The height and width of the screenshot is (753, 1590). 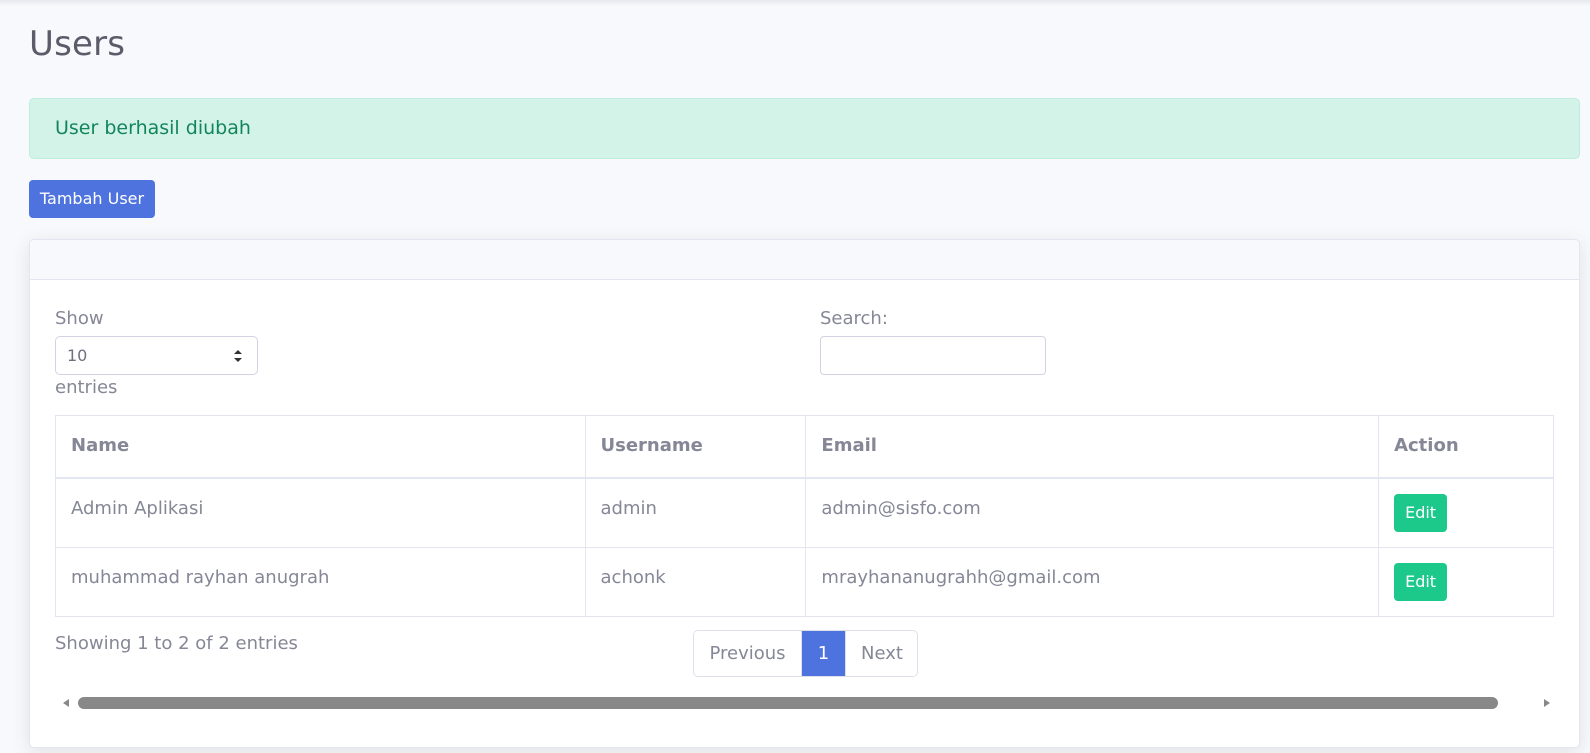 What do you see at coordinates (320, 447) in the screenshot?
I see `column-header-name: Name` at bounding box center [320, 447].